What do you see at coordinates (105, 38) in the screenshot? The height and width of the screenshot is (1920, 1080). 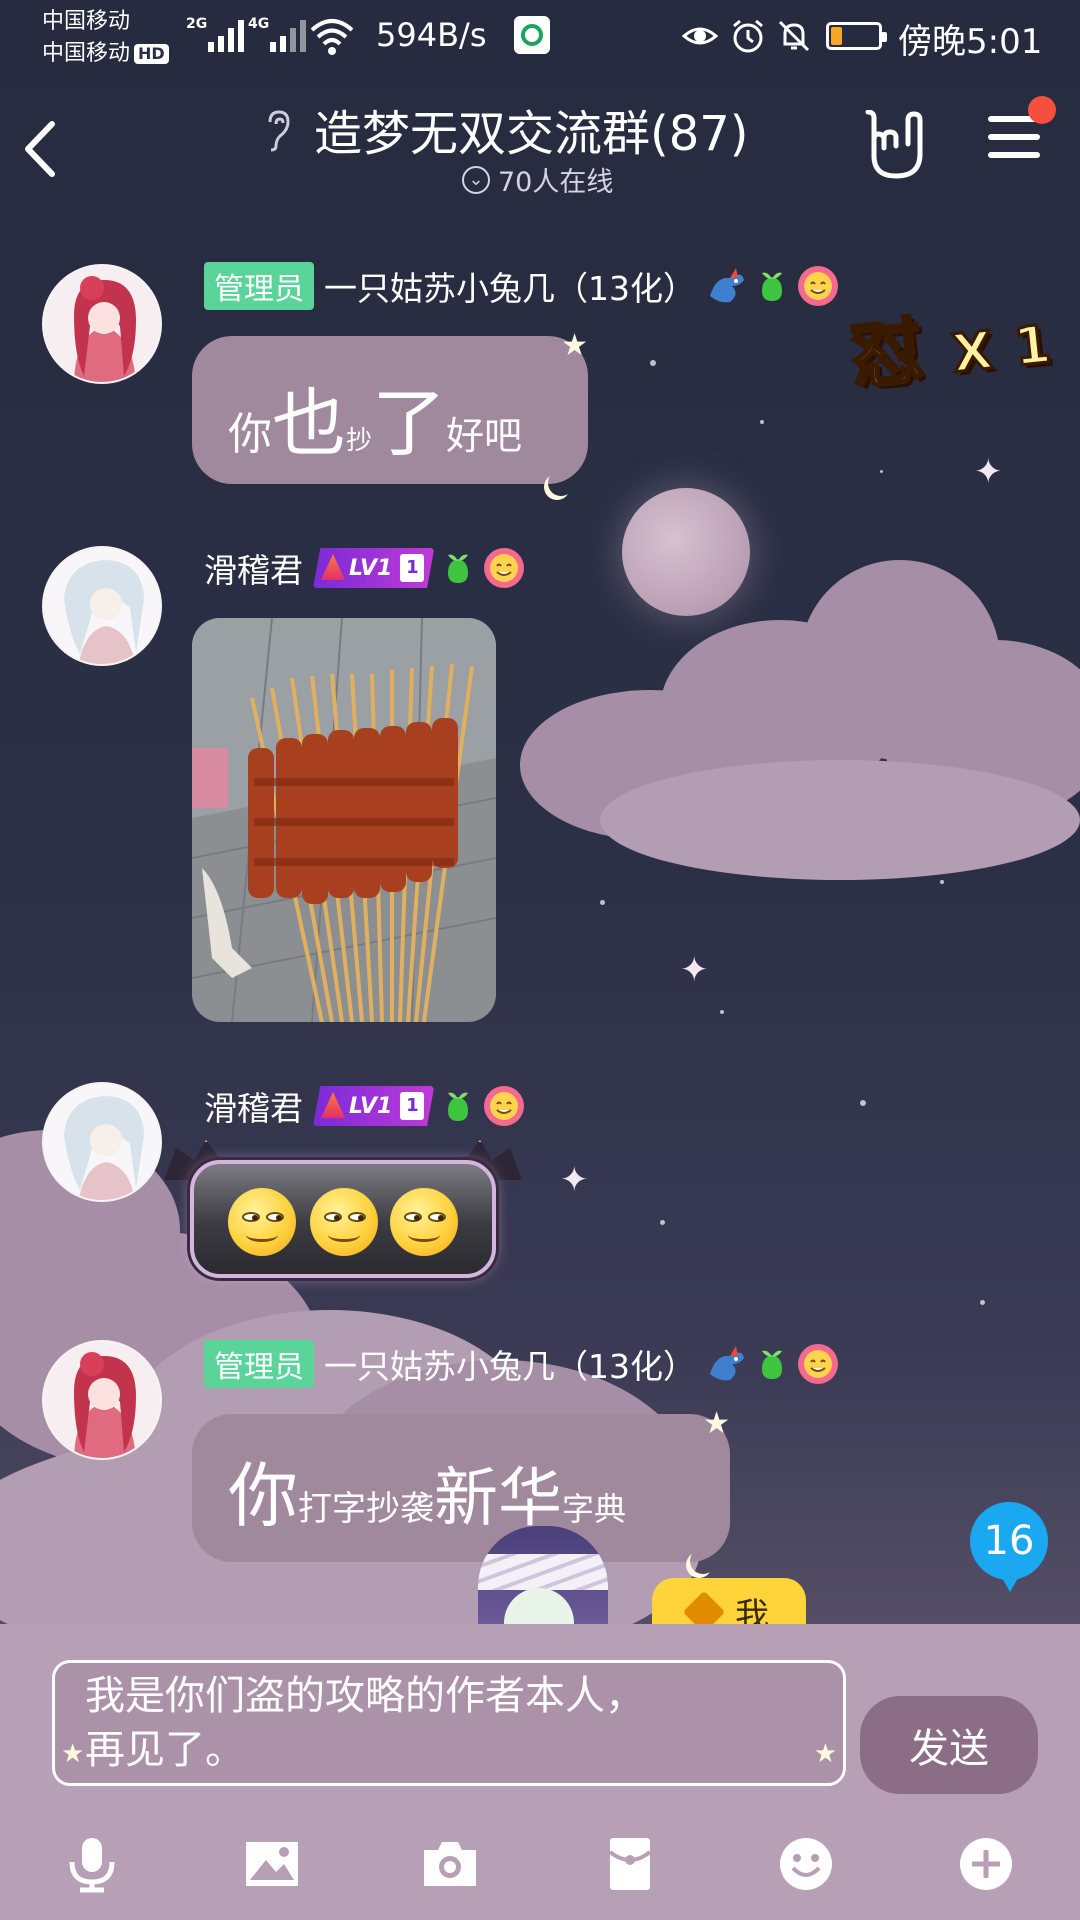 I see `carrier-info: 中国移动 中国移动 HD` at bounding box center [105, 38].